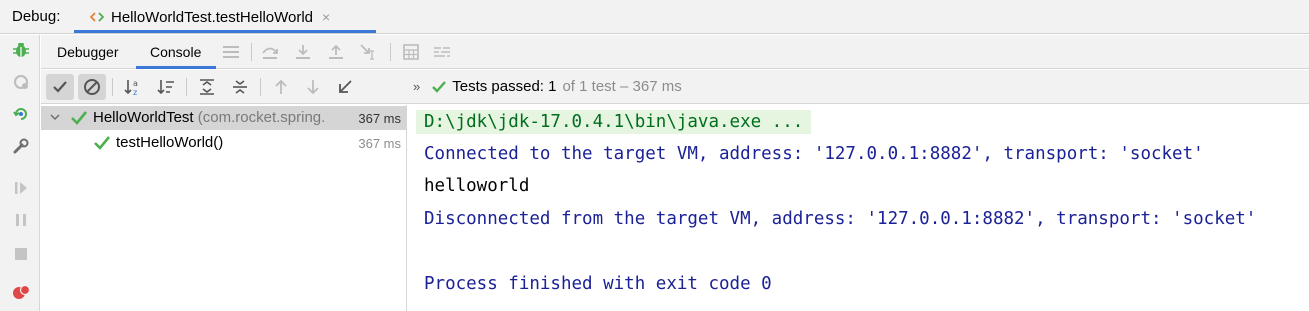 The height and width of the screenshot is (311, 1309). Describe the element at coordinates (21, 114) in the screenshot. I see `restart-debug-icon` at that location.